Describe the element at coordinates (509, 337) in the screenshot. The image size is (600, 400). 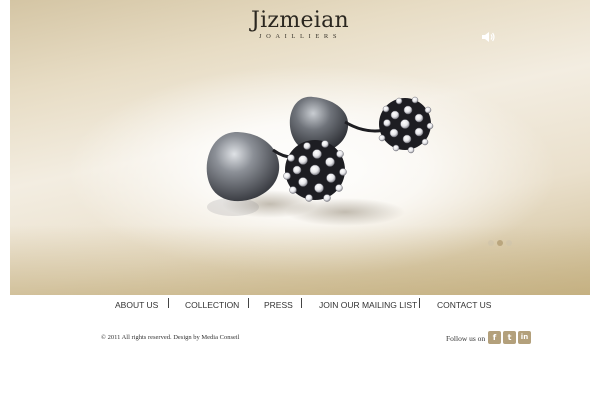
I see `twitter-icon: t` at that location.